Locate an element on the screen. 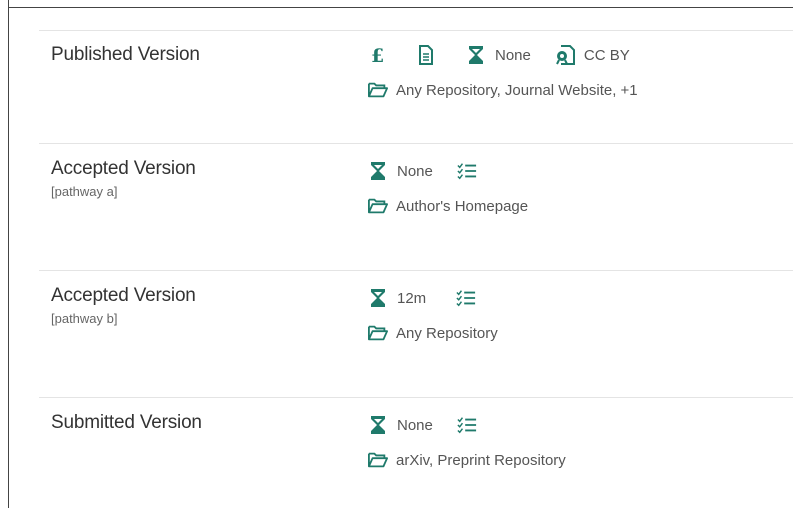 Image resolution: width=793 pixels, height=508 pixels. version-title: Published Version is located at coordinates (125, 54).